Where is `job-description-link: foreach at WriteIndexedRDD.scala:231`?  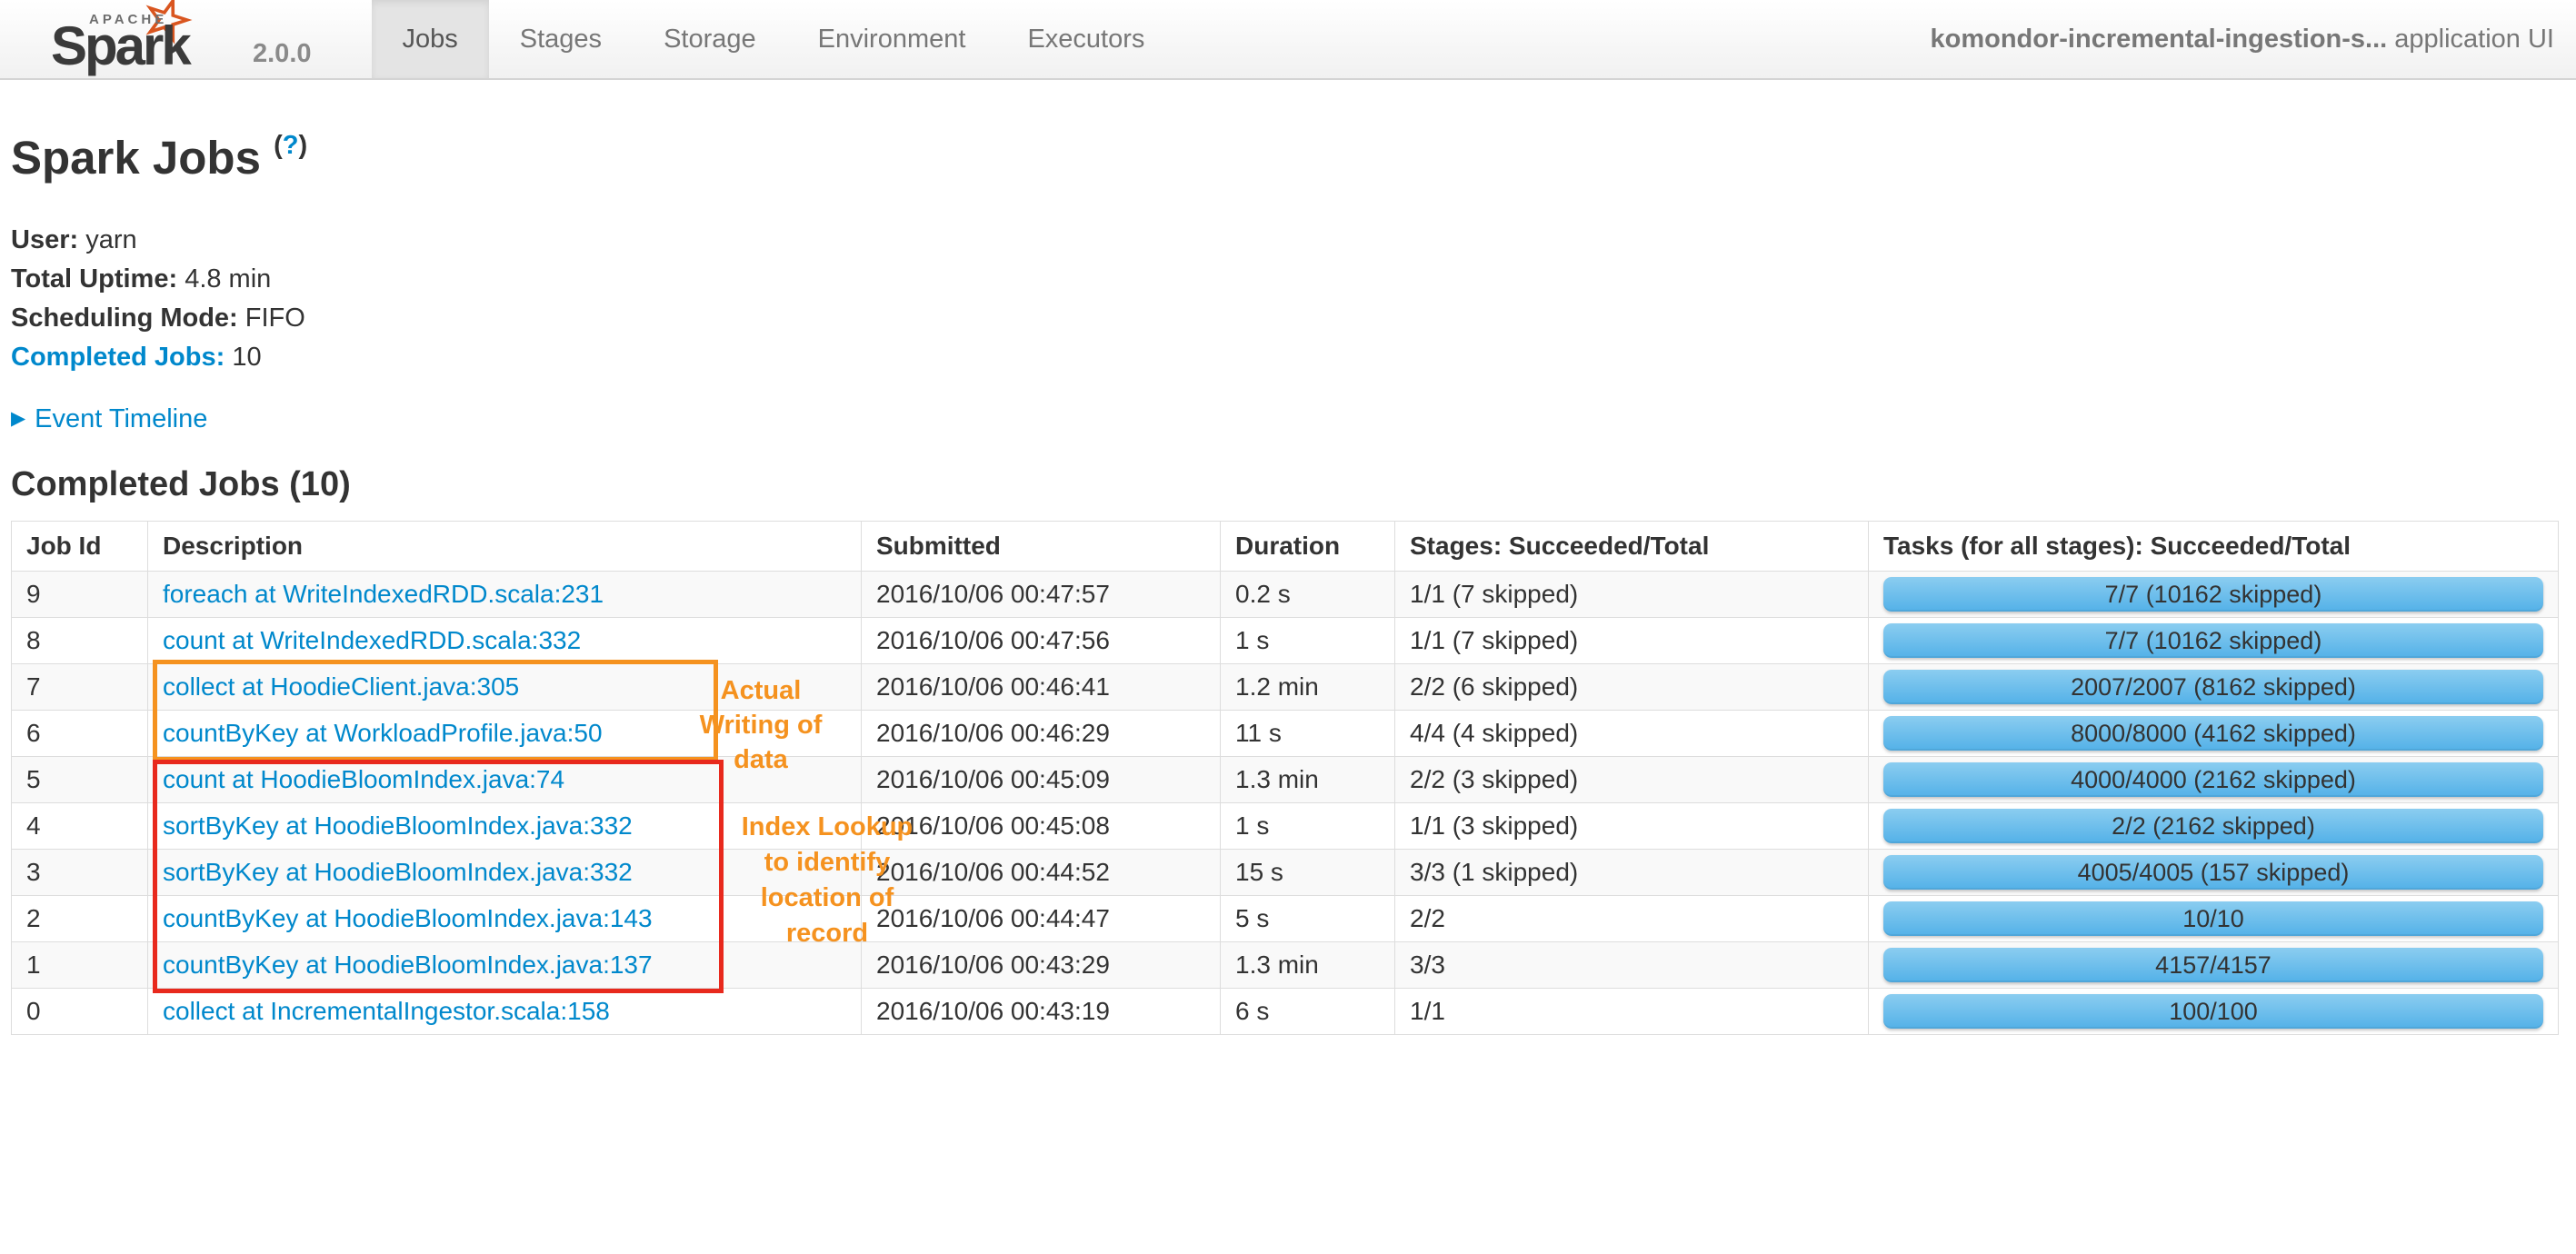 job-description-link: foreach at WriteIndexedRDD.scala:231 is located at coordinates (383, 594).